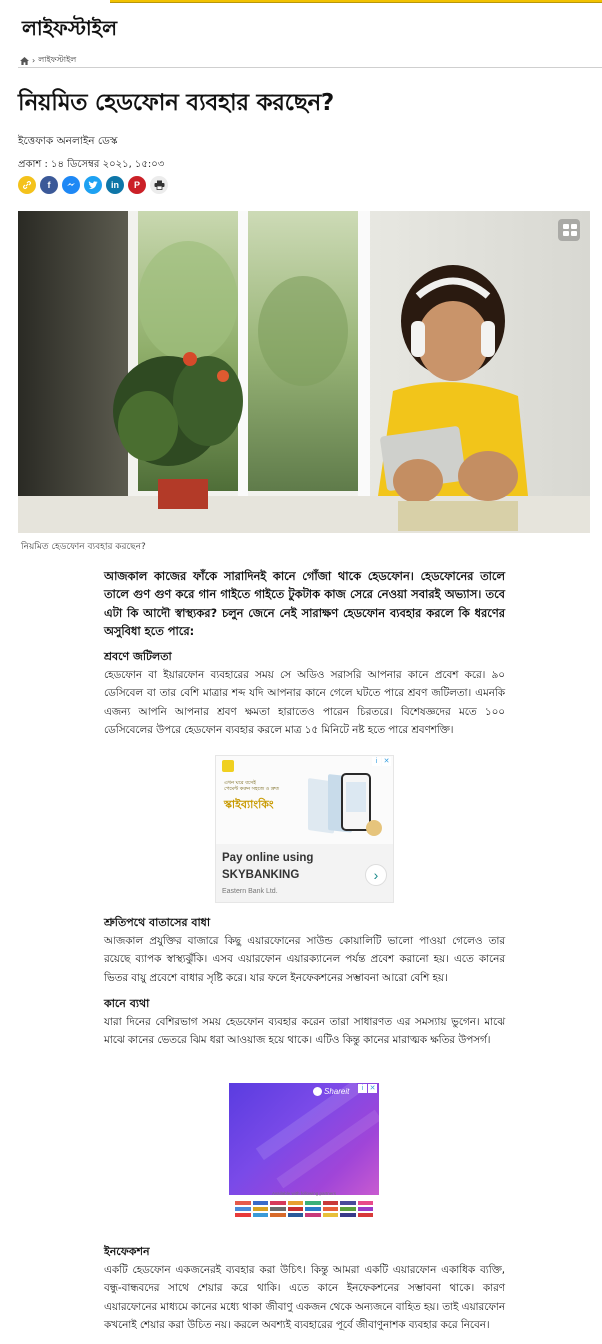  I want to click on ad1-headline-1: Pay online using, so click(268, 858).